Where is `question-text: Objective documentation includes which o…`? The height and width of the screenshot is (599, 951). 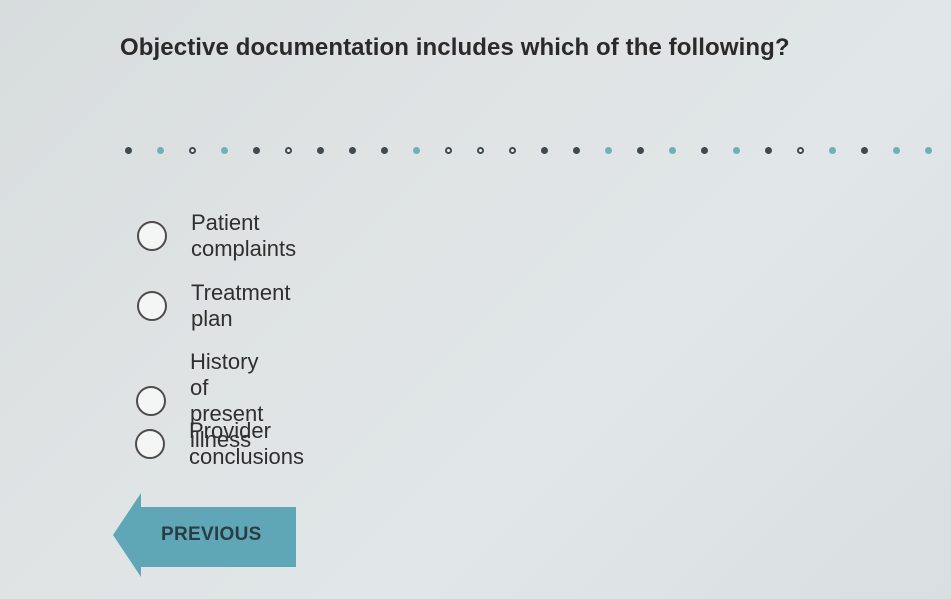 question-text: Objective documentation includes which o… is located at coordinates (455, 47).